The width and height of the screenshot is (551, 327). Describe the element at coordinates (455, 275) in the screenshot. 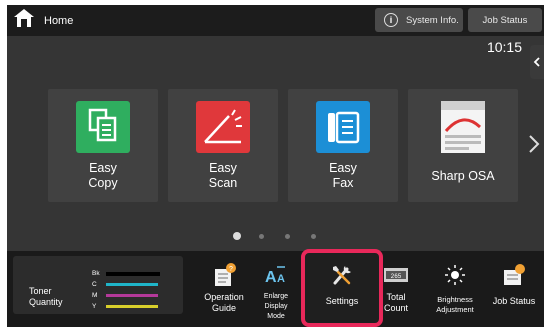

I see `brightness-sun-icon` at that location.